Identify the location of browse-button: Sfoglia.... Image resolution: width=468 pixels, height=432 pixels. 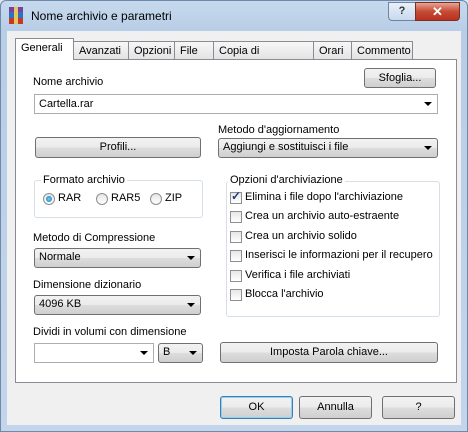
(400, 78).